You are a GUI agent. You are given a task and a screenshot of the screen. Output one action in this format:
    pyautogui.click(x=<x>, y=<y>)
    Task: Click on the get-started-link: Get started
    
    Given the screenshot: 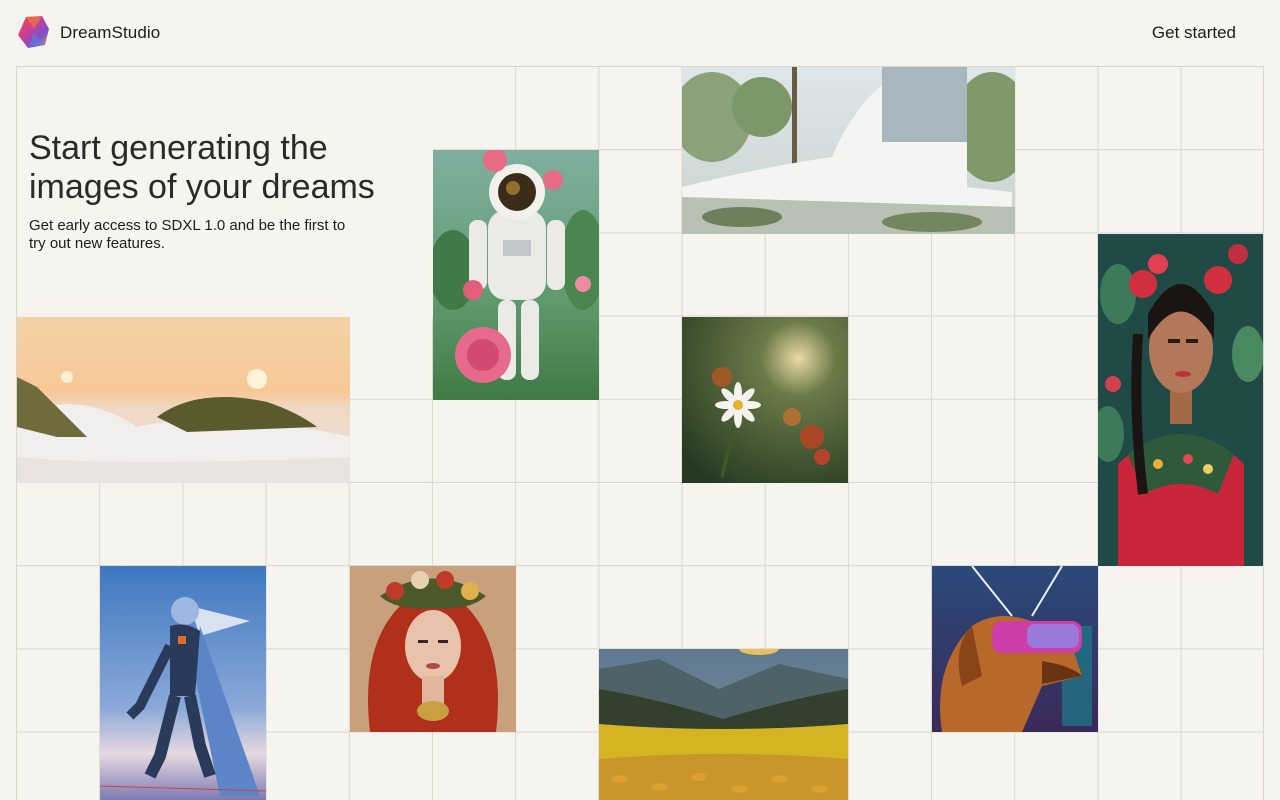 What is the action you would take?
    pyautogui.click(x=1194, y=33)
    